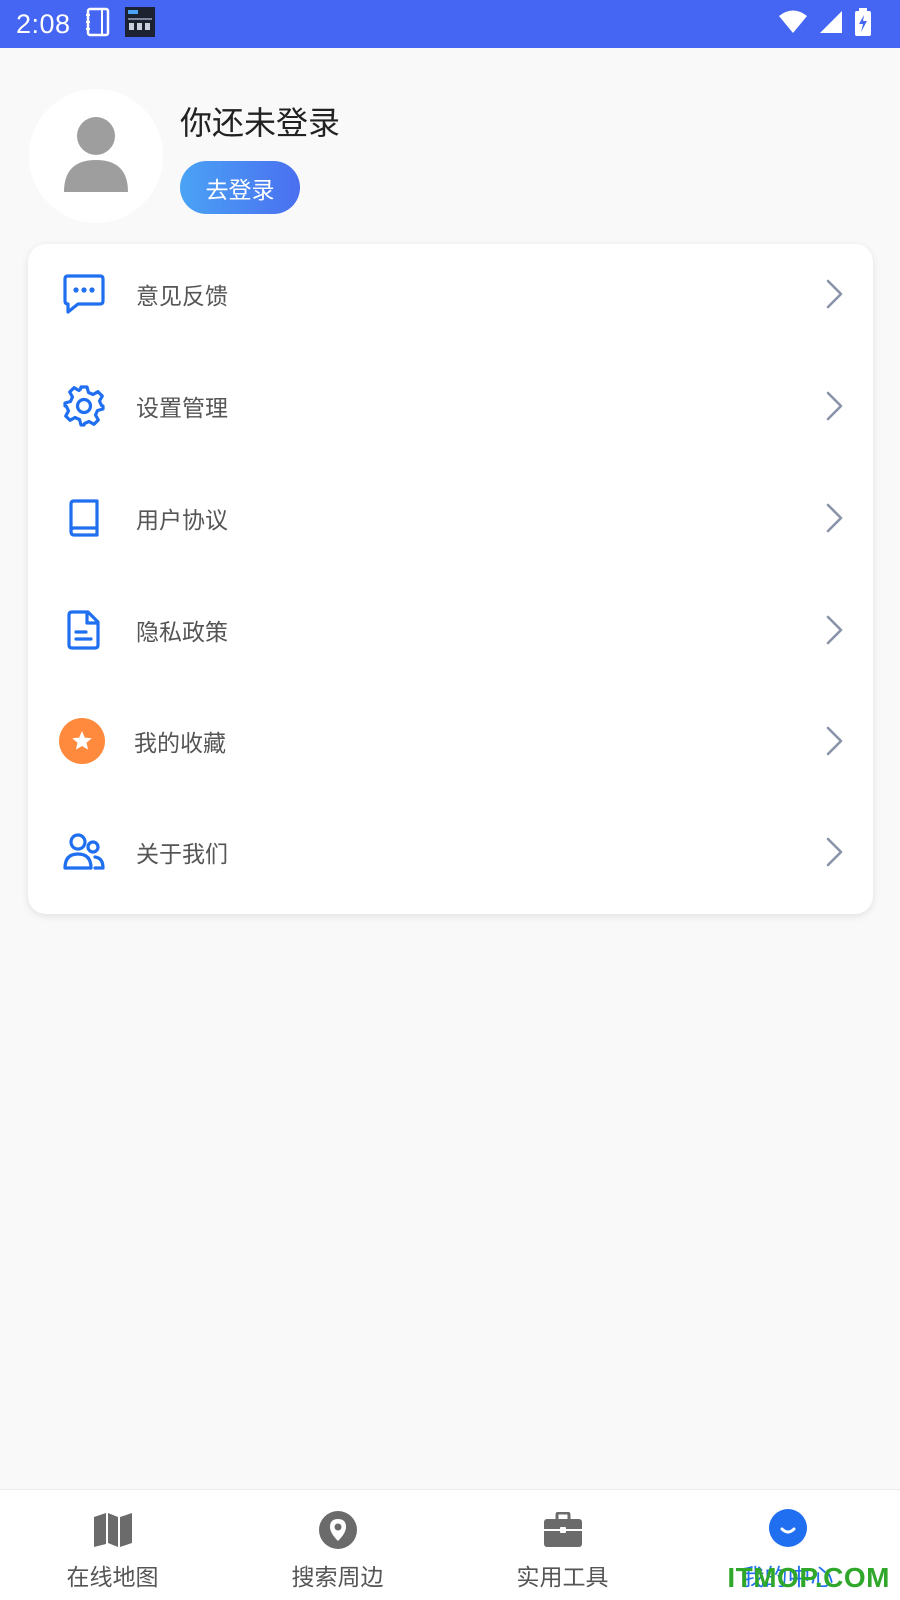 The height and width of the screenshot is (1600, 900). What do you see at coordinates (338, 1530) in the screenshot?
I see `location-pin-icon` at bounding box center [338, 1530].